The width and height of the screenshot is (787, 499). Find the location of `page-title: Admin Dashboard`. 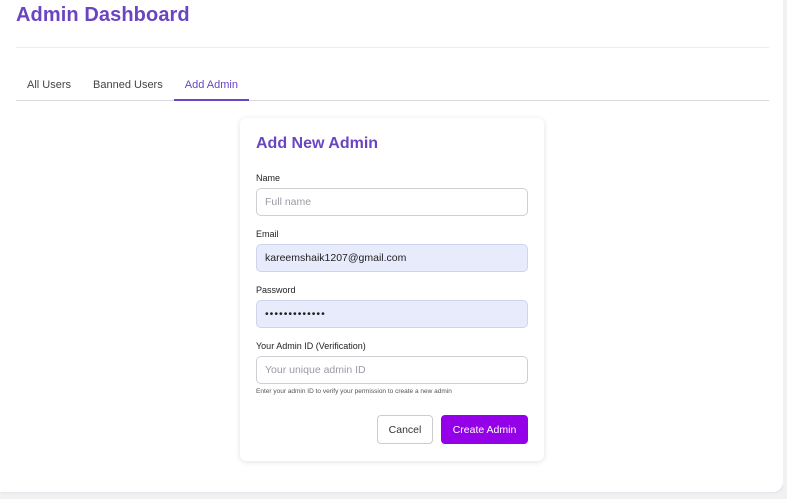

page-title: Admin Dashboard is located at coordinates (103, 15).